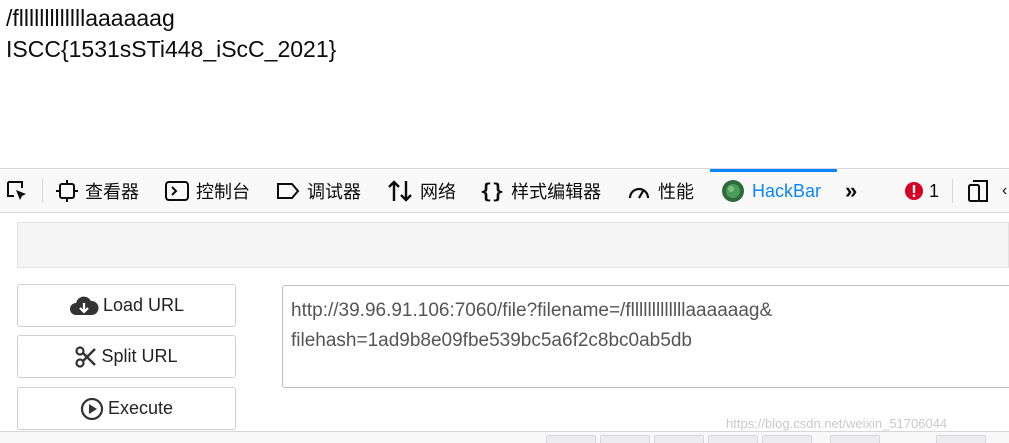  What do you see at coordinates (504, 437) in the screenshot?
I see `console-bottom-bar` at bounding box center [504, 437].